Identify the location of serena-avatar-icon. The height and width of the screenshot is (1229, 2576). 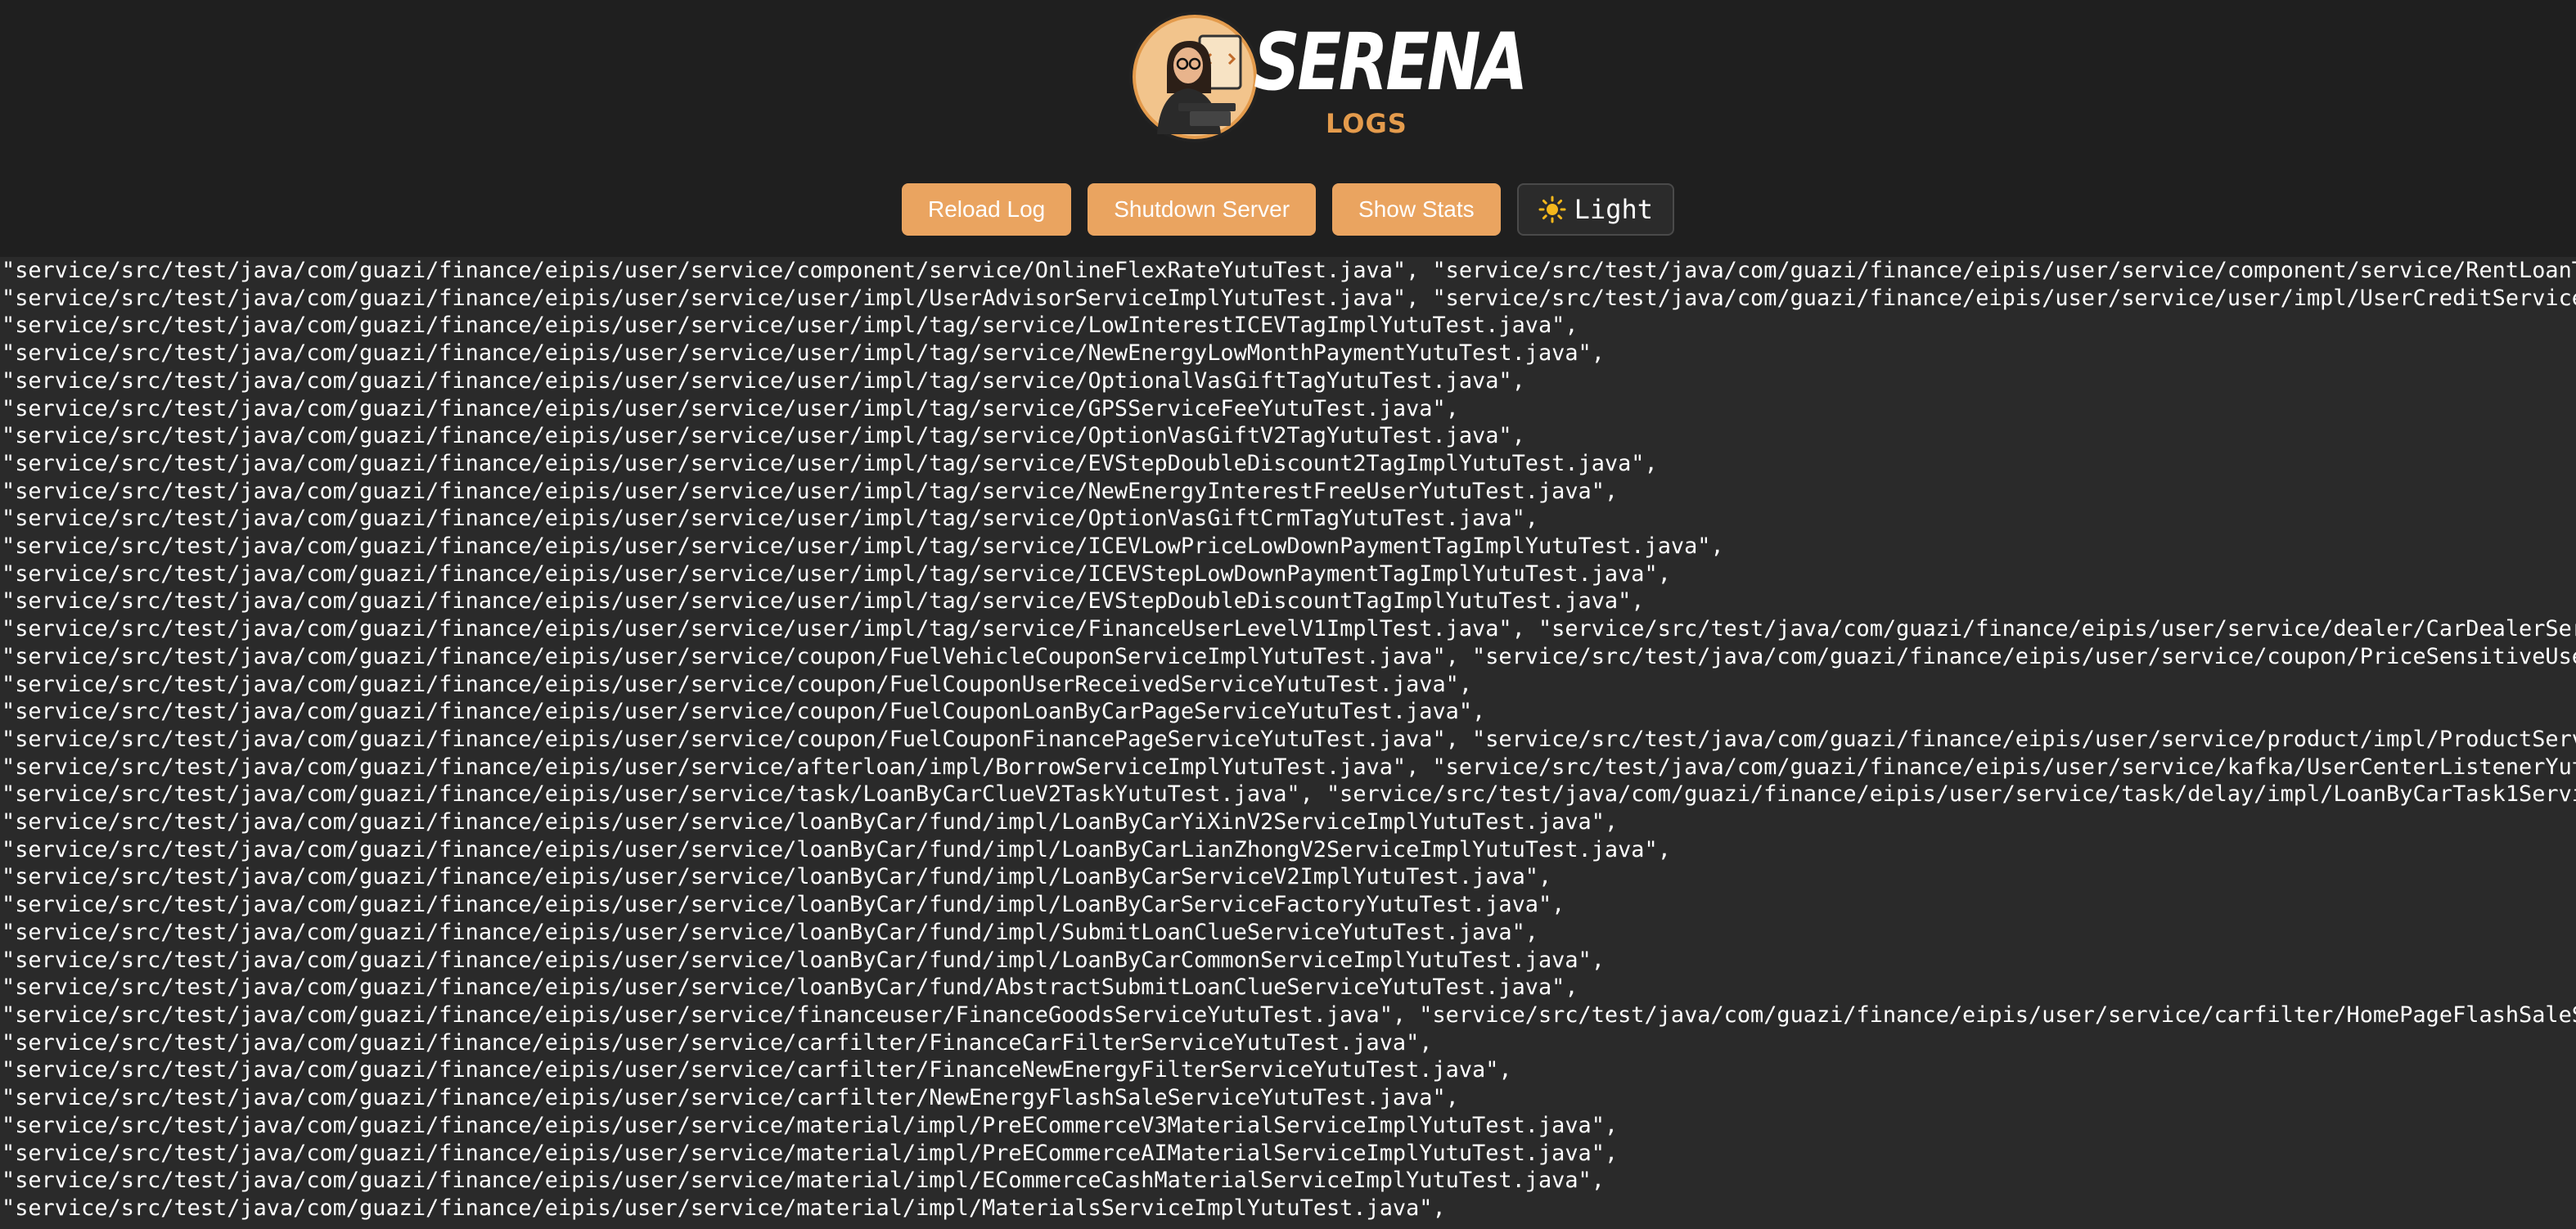
(1194, 76).